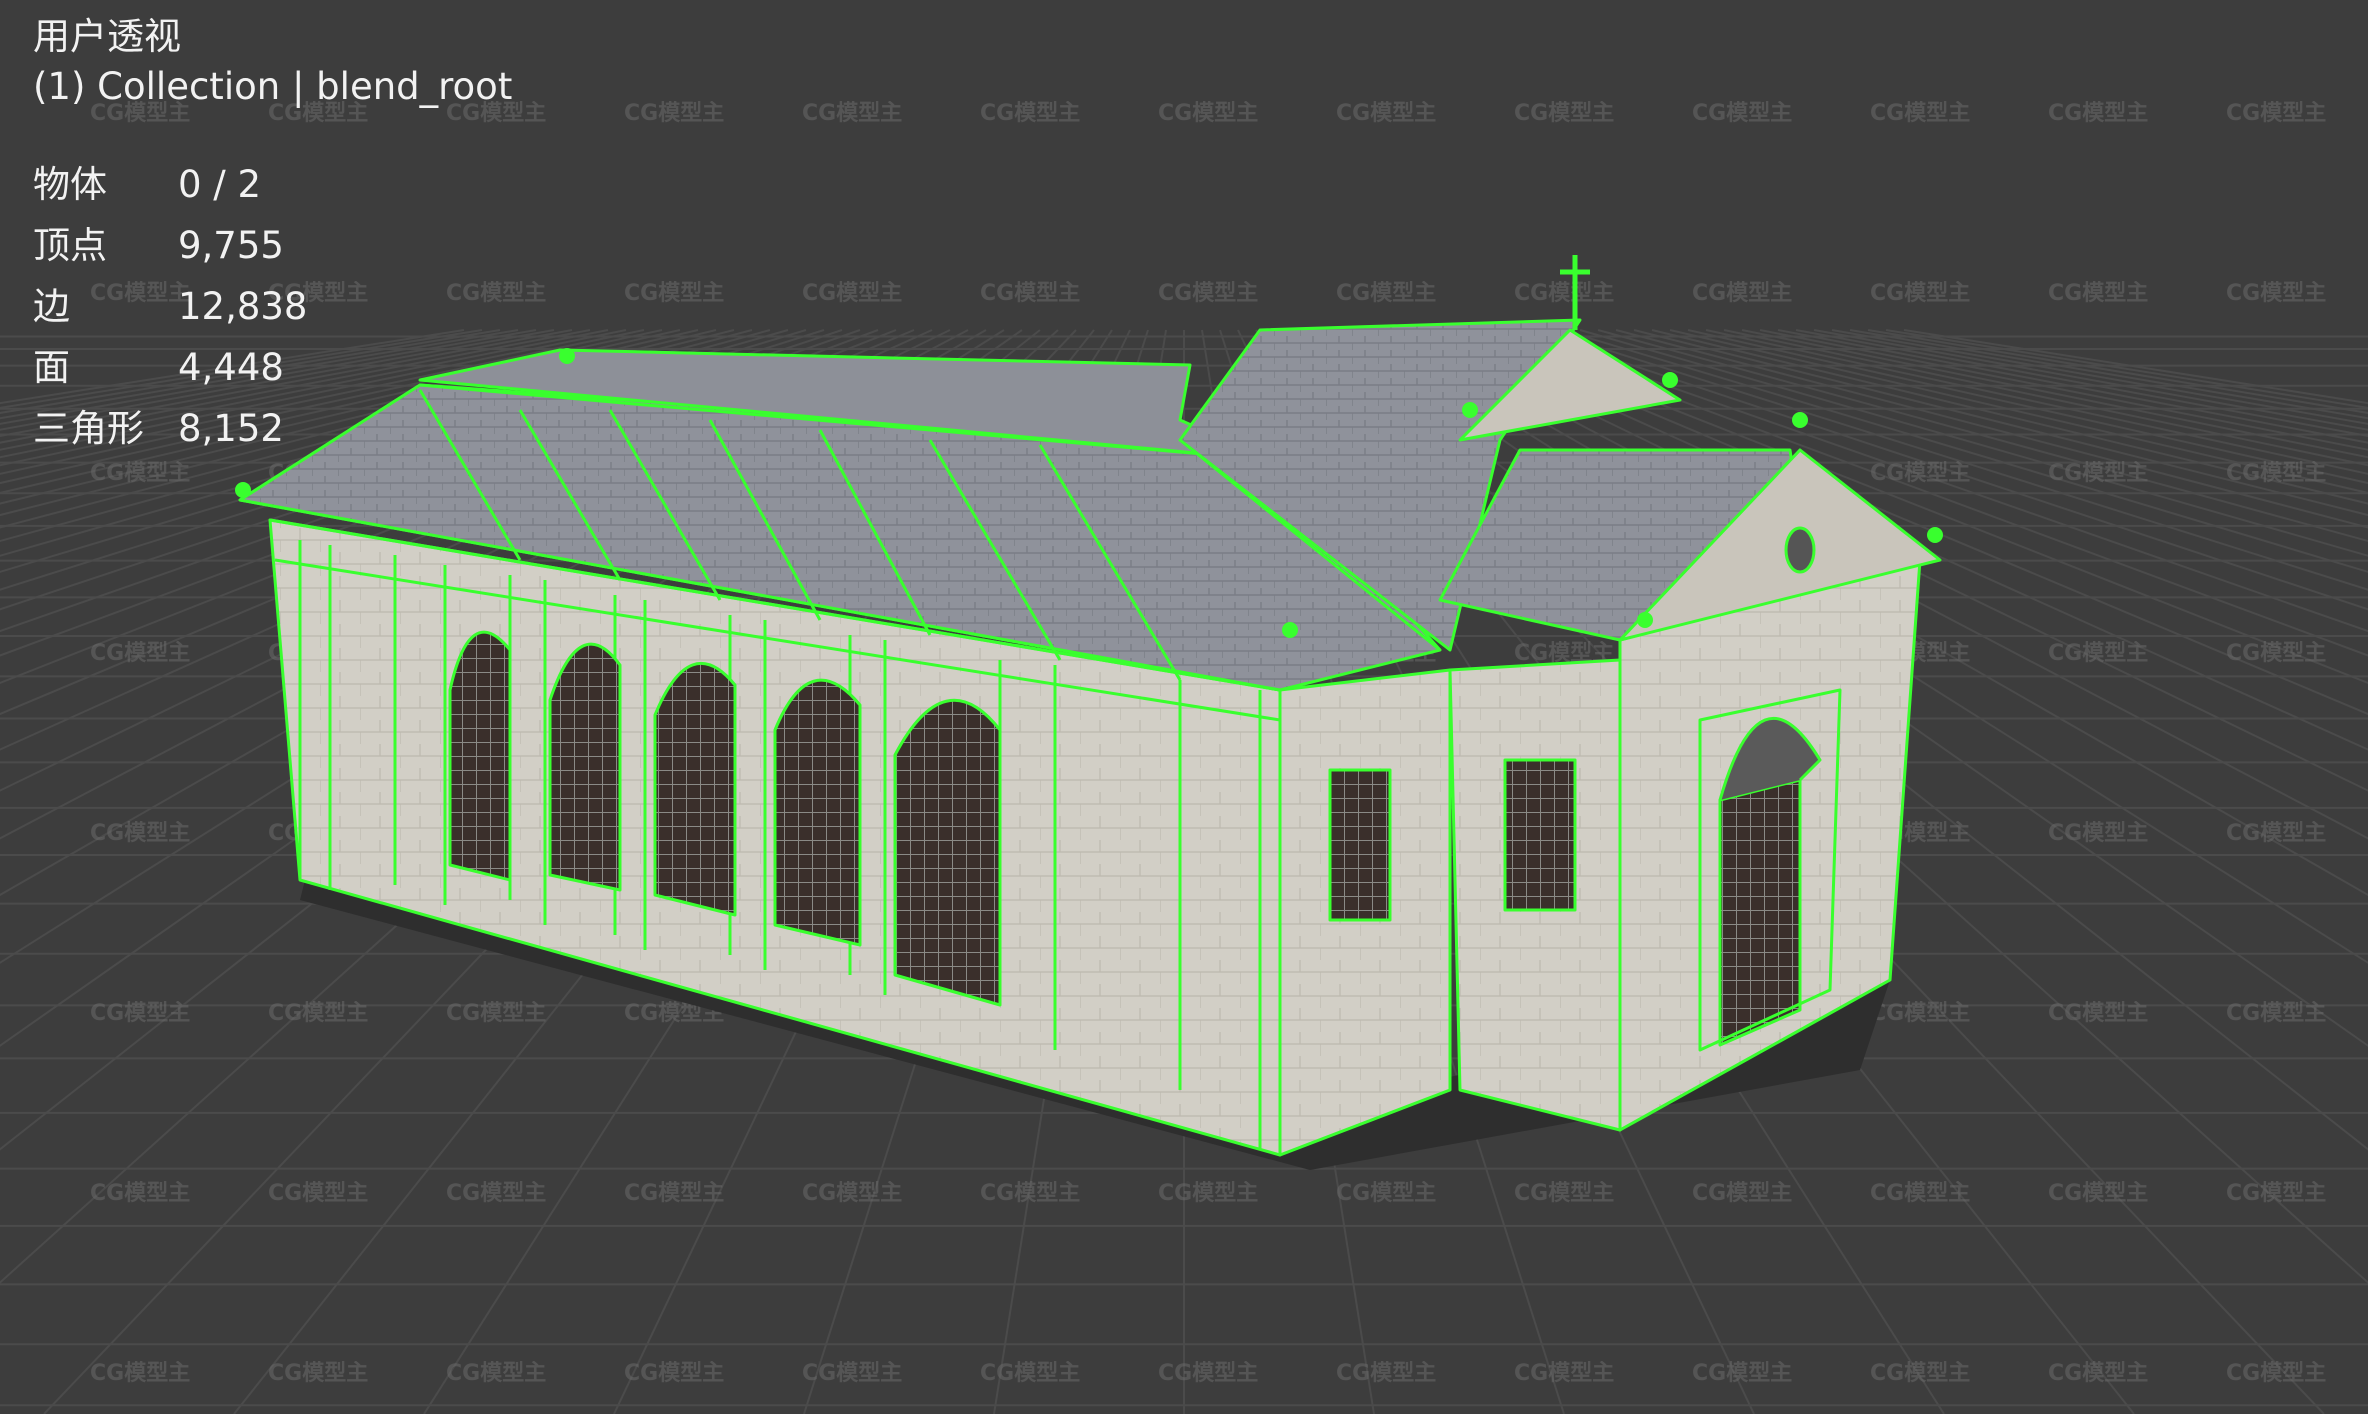  What do you see at coordinates (51, 306) in the screenshot?
I see `stat-label: 边` at bounding box center [51, 306].